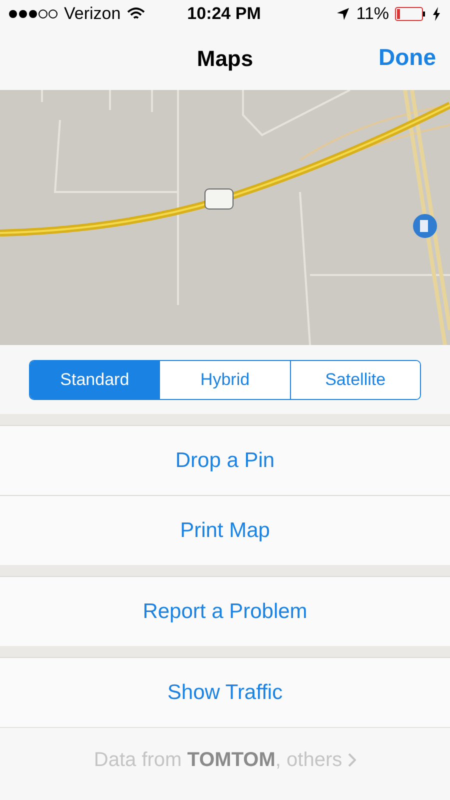 Image resolution: width=450 pixels, height=800 pixels. What do you see at coordinates (224, 14) in the screenshot?
I see `clock-time: 10:24 PM` at bounding box center [224, 14].